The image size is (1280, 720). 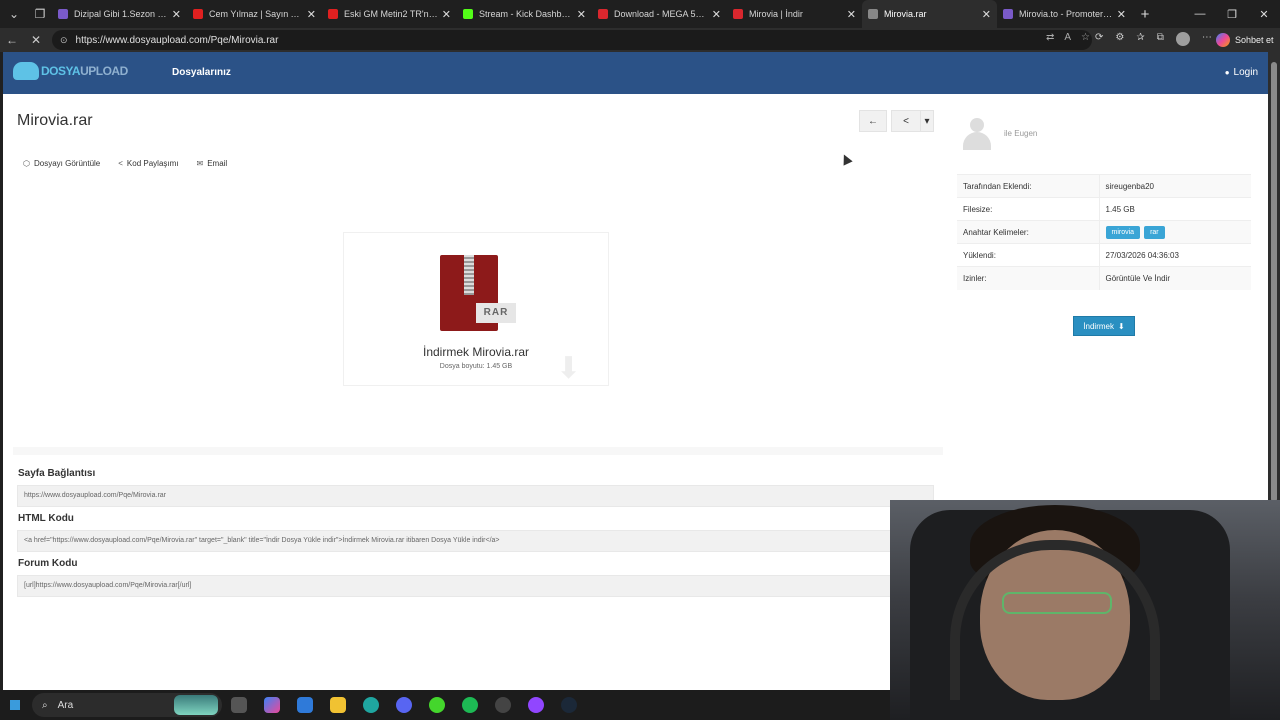 I want to click on code-share-link: < Kod Paylaşımı, so click(x=148, y=163).